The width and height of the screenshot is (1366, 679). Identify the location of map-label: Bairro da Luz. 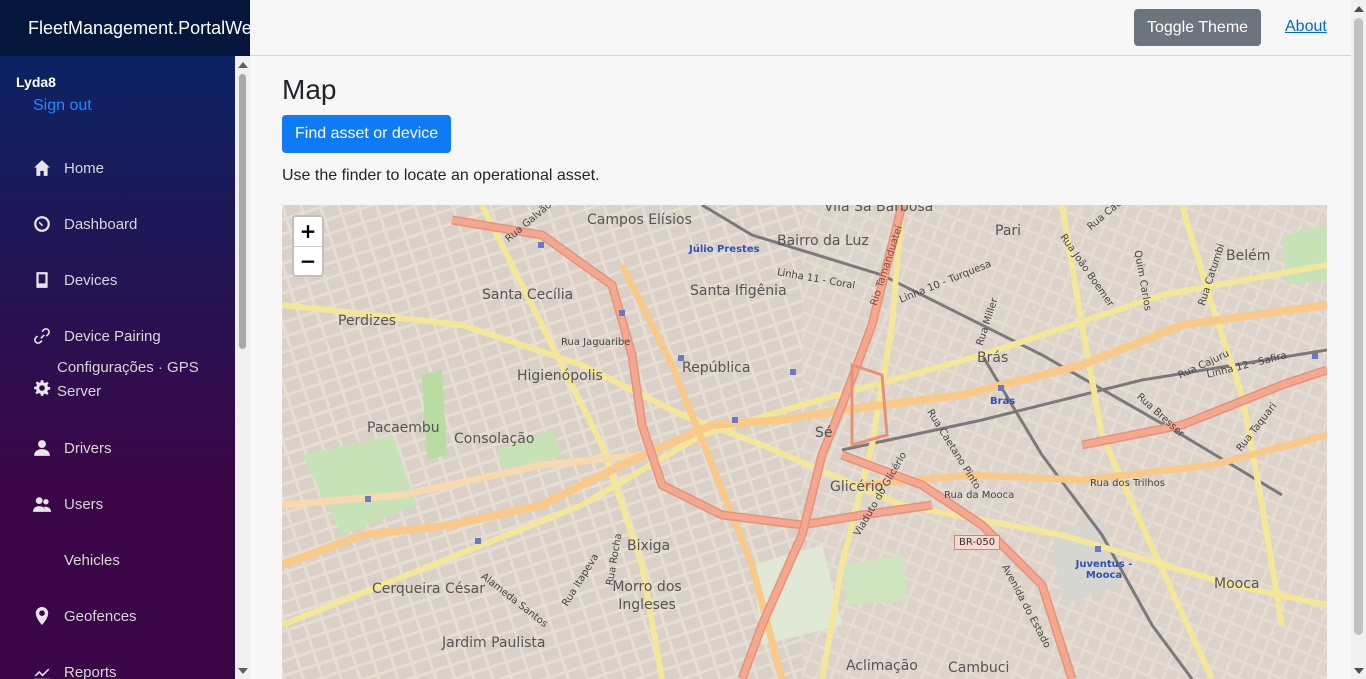
(823, 241).